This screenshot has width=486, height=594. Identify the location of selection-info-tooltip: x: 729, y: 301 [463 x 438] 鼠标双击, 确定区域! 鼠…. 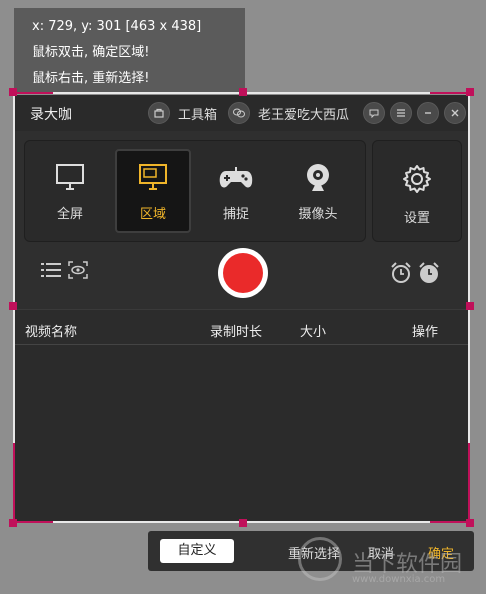
(129, 50).